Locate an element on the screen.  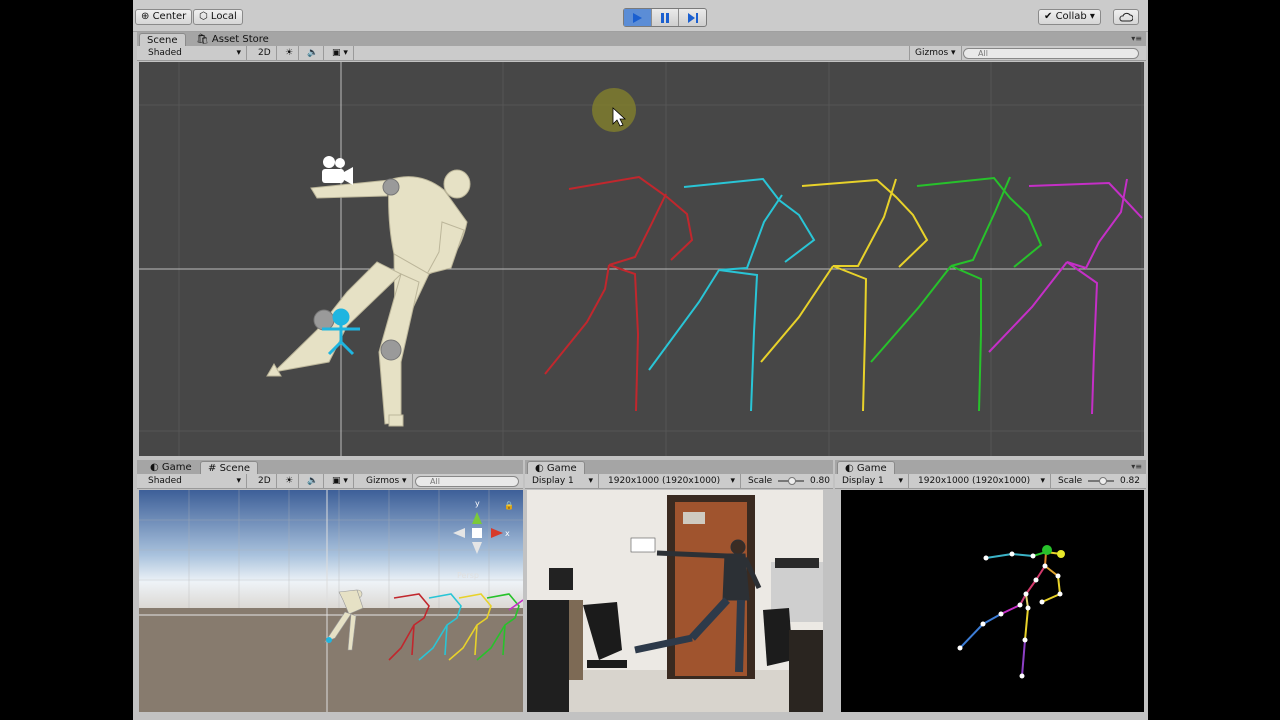
humanoid-avatar is located at coordinates (368, 298).